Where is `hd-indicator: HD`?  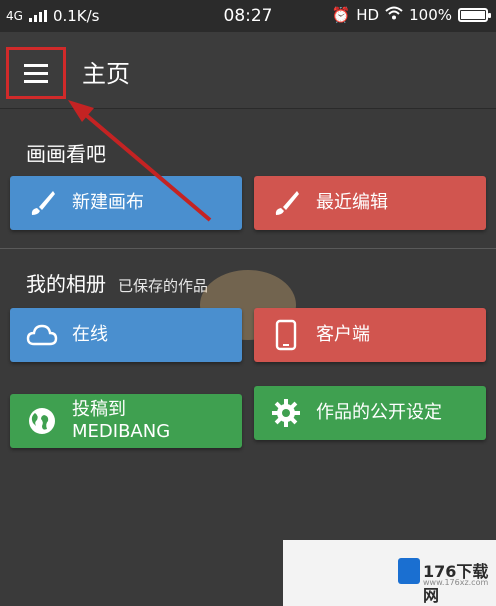
hd-indicator: HD is located at coordinates (368, 15).